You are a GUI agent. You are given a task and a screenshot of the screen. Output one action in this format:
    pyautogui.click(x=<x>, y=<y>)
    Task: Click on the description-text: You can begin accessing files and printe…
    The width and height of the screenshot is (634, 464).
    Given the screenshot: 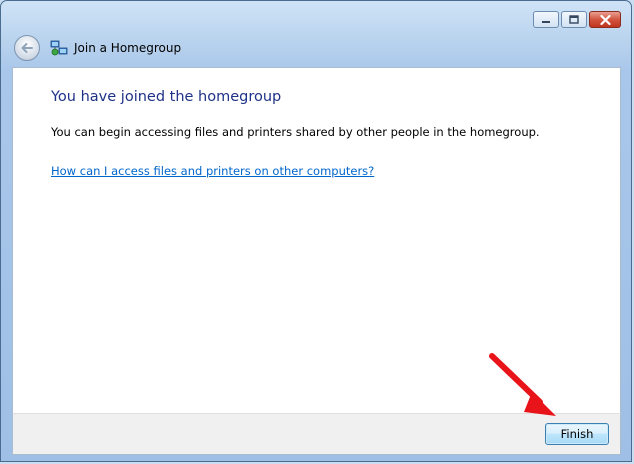 What is the action you would take?
    pyautogui.click(x=295, y=132)
    